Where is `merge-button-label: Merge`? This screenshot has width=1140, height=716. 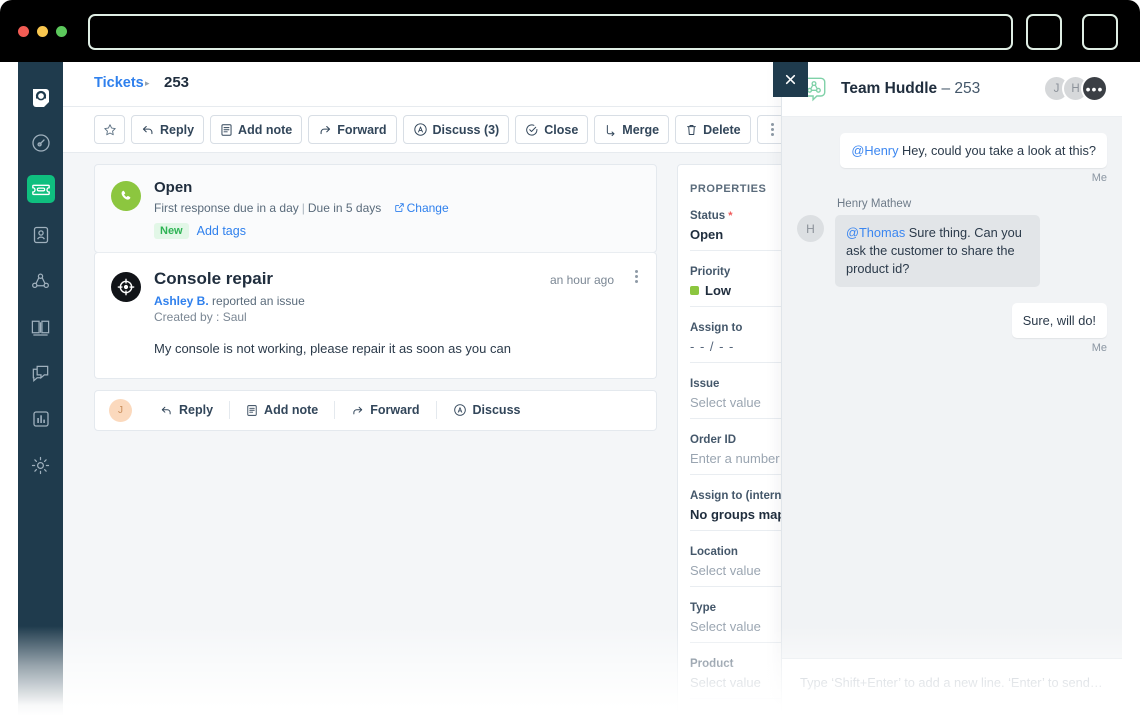 merge-button-label: Merge is located at coordinates (641, 129).